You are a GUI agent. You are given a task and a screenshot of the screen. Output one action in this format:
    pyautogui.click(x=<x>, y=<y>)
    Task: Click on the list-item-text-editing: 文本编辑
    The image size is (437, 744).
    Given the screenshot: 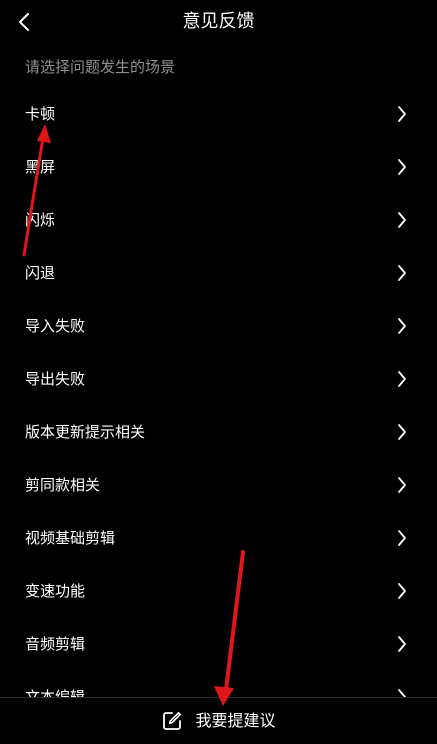 What is the action you would take?
    pyautogui.click(x=218, y=684)
    